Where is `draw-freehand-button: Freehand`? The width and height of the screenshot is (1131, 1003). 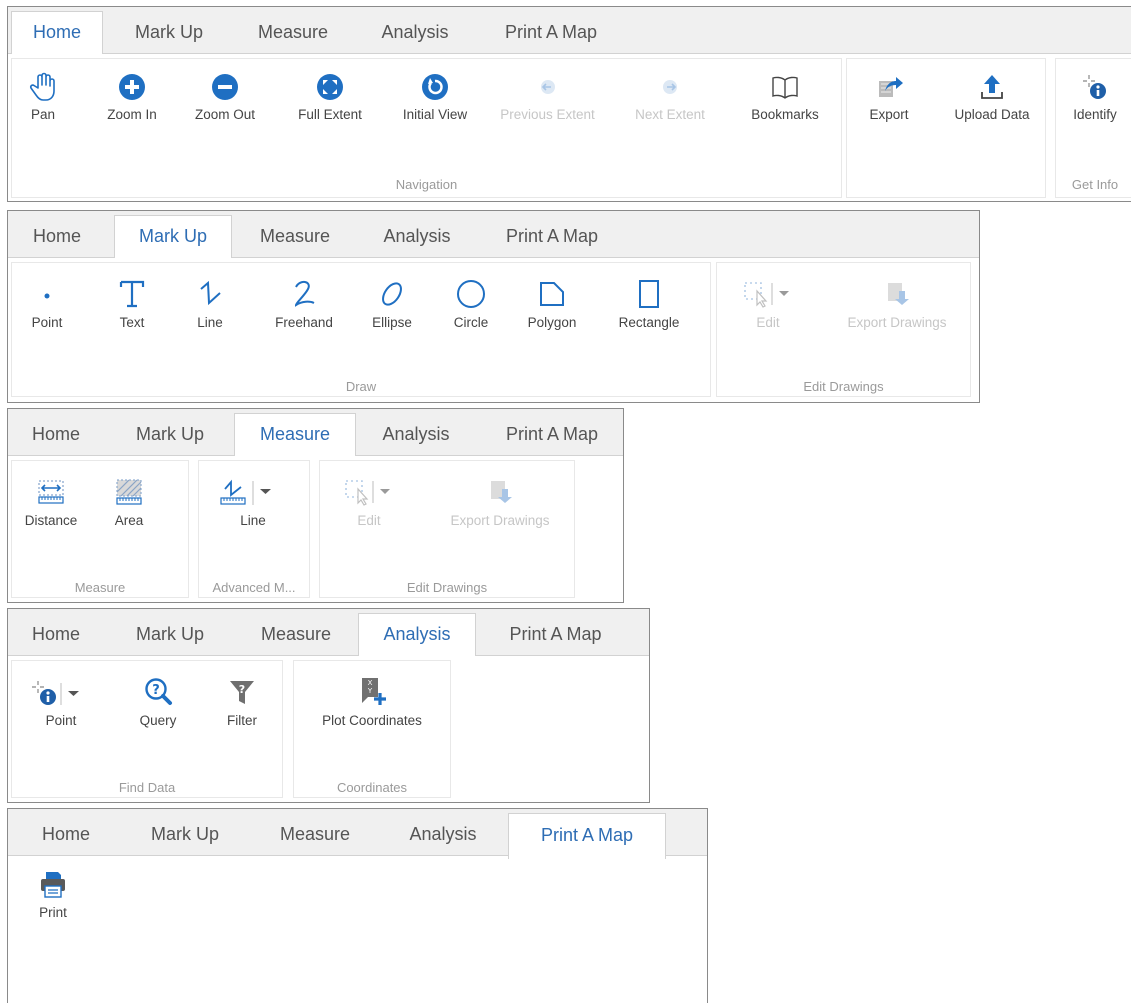
draw-freehand-button: Freehand is located at coordinates (304, 304).